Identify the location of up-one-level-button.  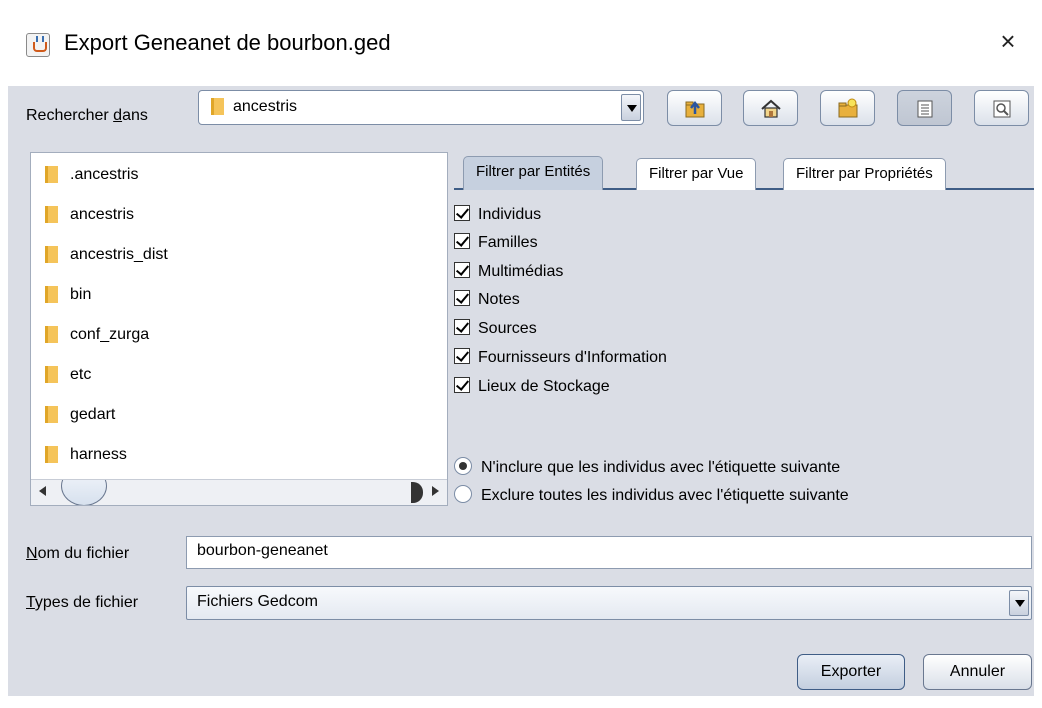
(694, 108).